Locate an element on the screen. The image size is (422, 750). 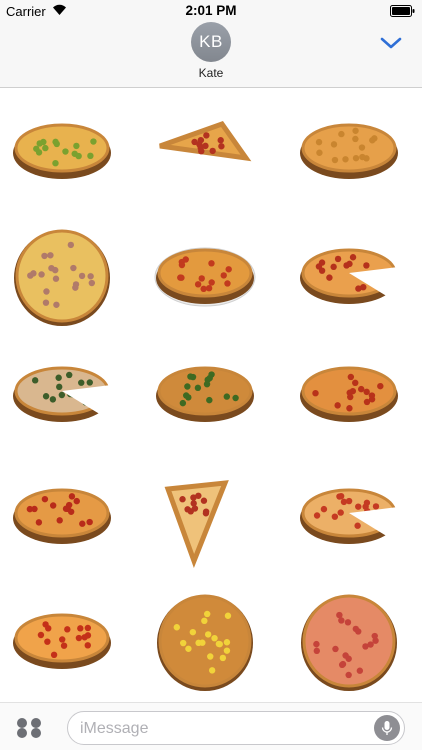
microphone-icon is located at coordinates (387, 728).